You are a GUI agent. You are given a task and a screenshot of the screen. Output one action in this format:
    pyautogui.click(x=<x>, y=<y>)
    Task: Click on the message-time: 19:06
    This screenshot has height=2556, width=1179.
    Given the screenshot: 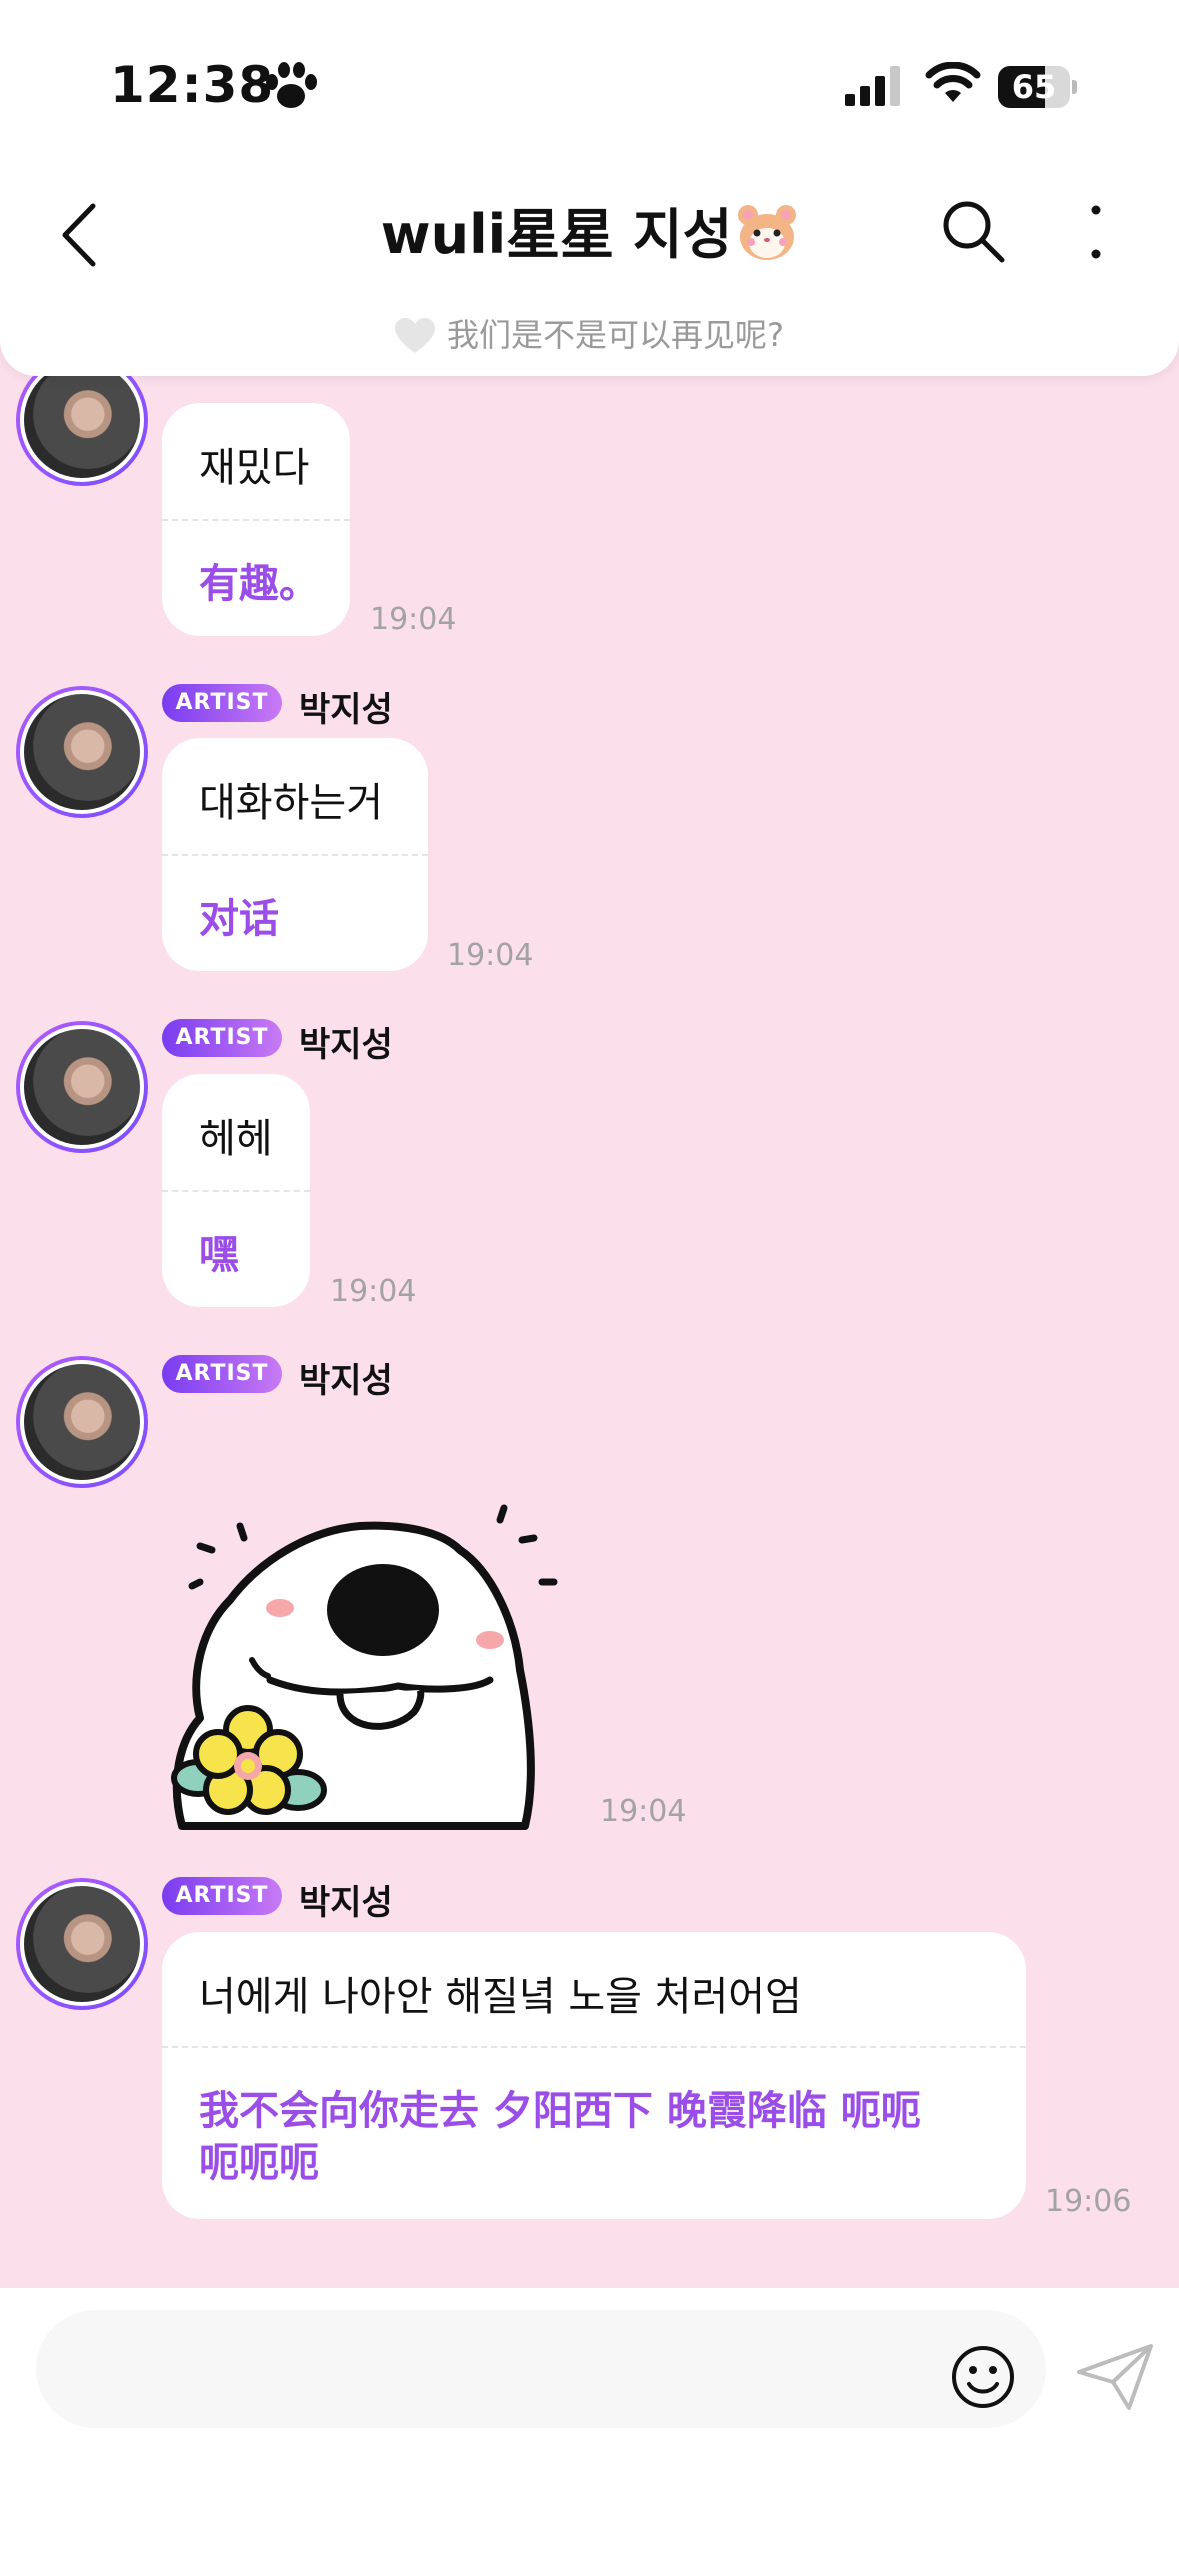 What is the action you would take?
    pyautogui.click(x=1088, y=2201)
    